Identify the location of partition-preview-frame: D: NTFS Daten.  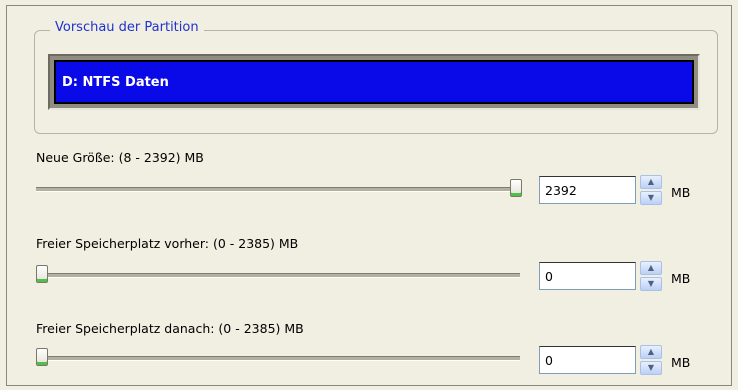
(374, 82).